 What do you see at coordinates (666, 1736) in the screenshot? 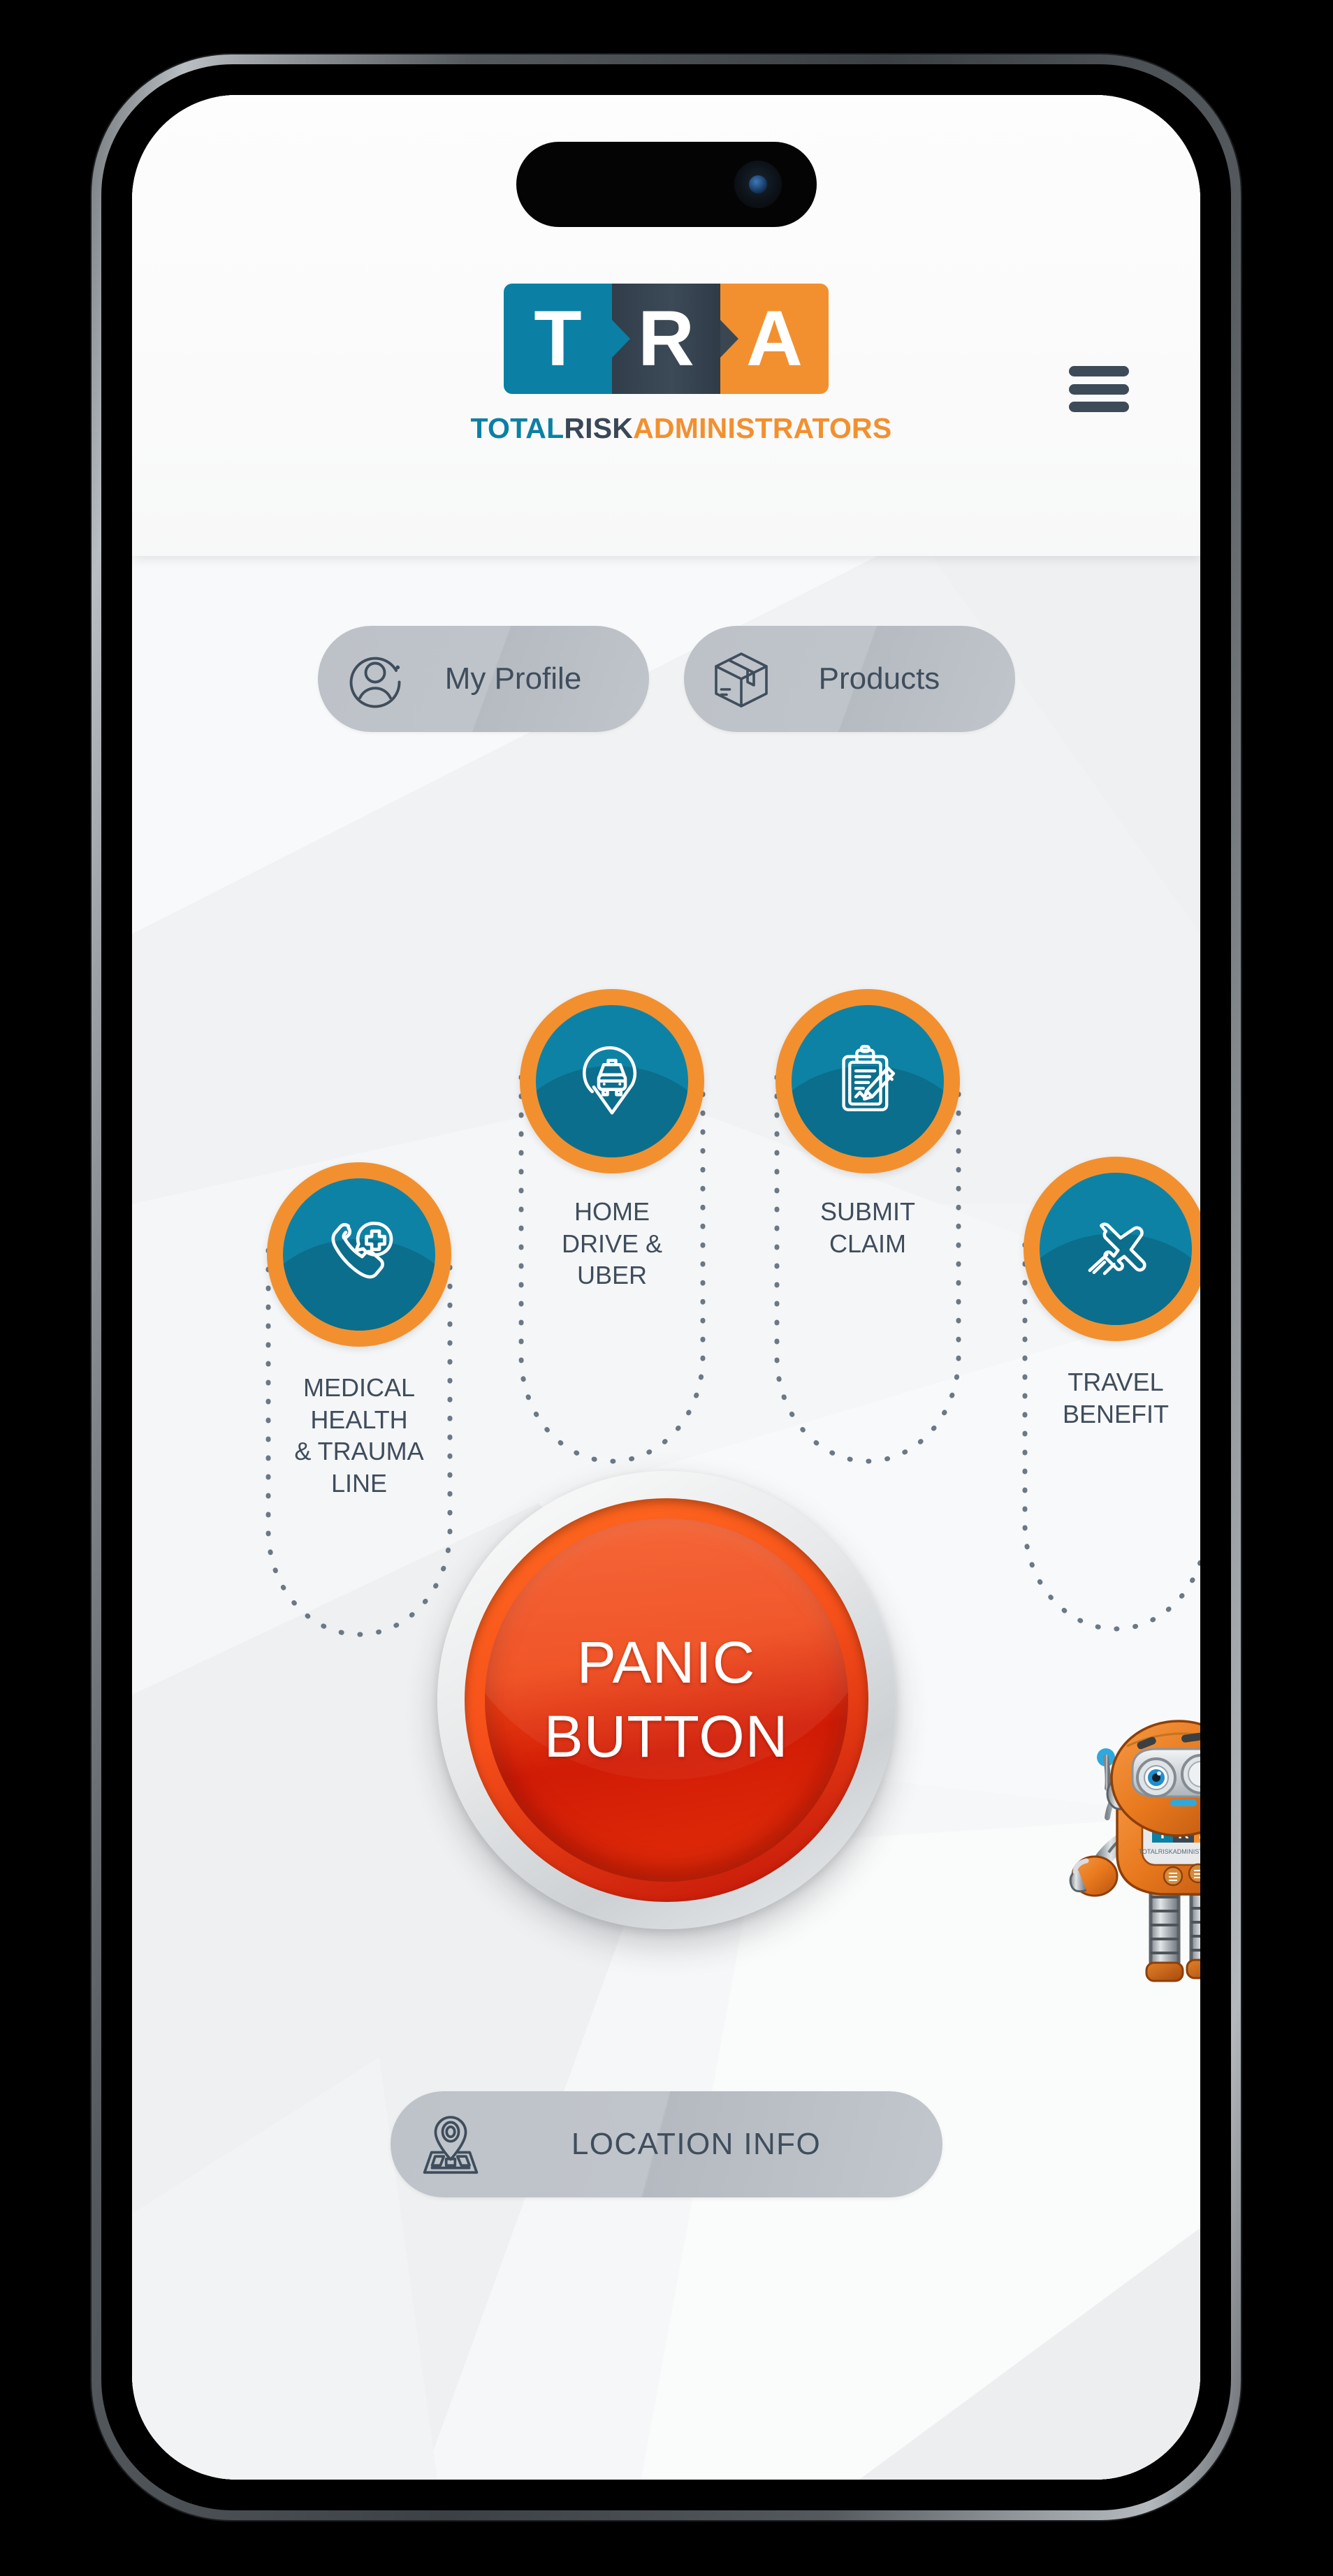
I see `panic-line-2: BUTTON` at bounding box center [666, 1736].